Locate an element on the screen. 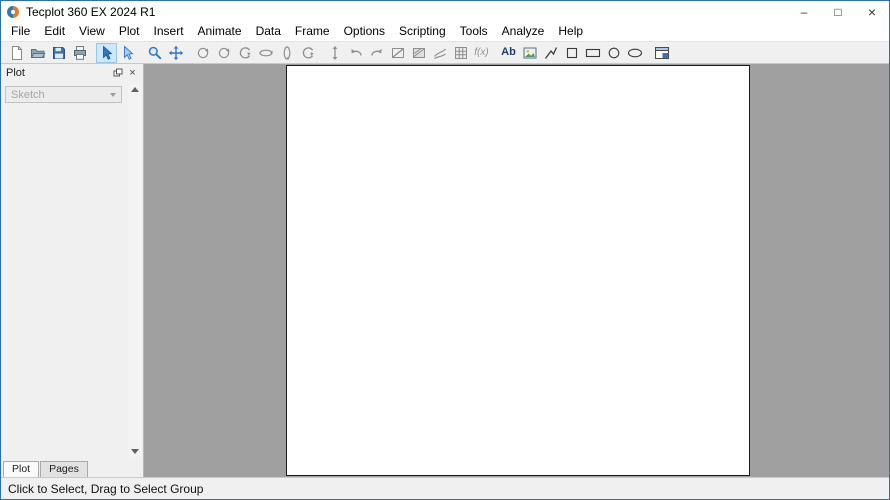 This screenshot has width=890, height=500. add-text-tool: Ab is located at coordinates (508, 53).